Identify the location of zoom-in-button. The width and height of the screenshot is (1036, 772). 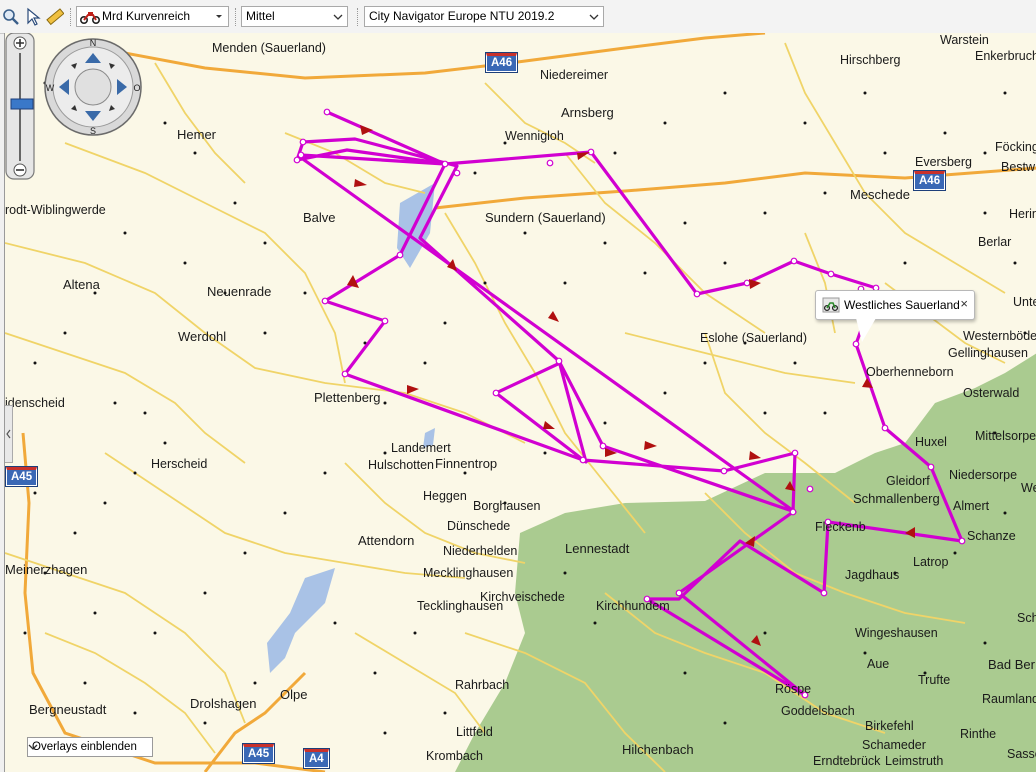
(20, 43).